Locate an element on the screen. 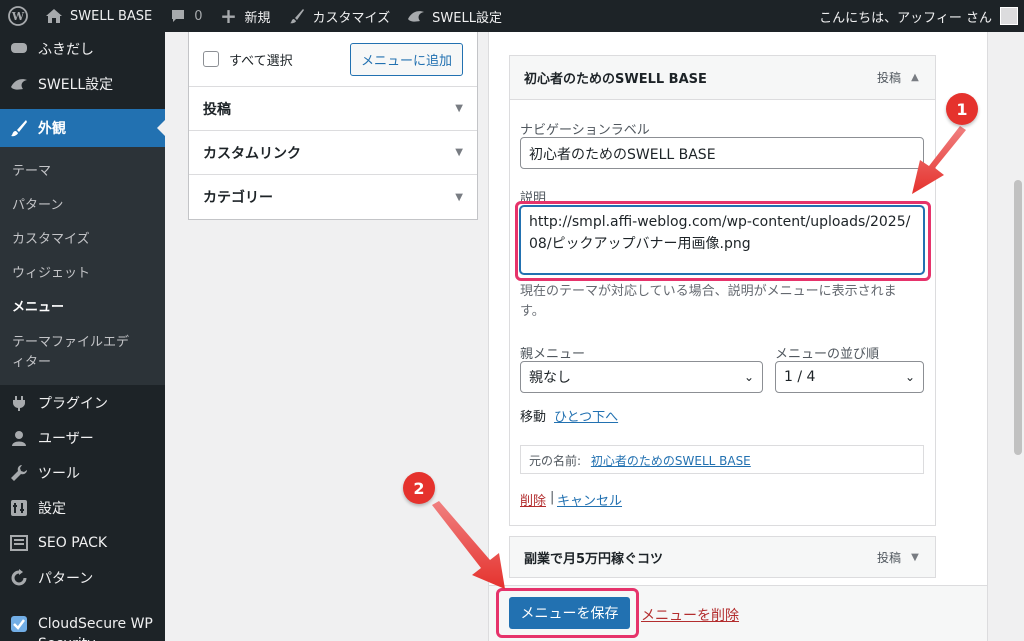 The image size is (1024, 641). accordion-posts: 投稿 ▼ is located at coordinates (333, 109).